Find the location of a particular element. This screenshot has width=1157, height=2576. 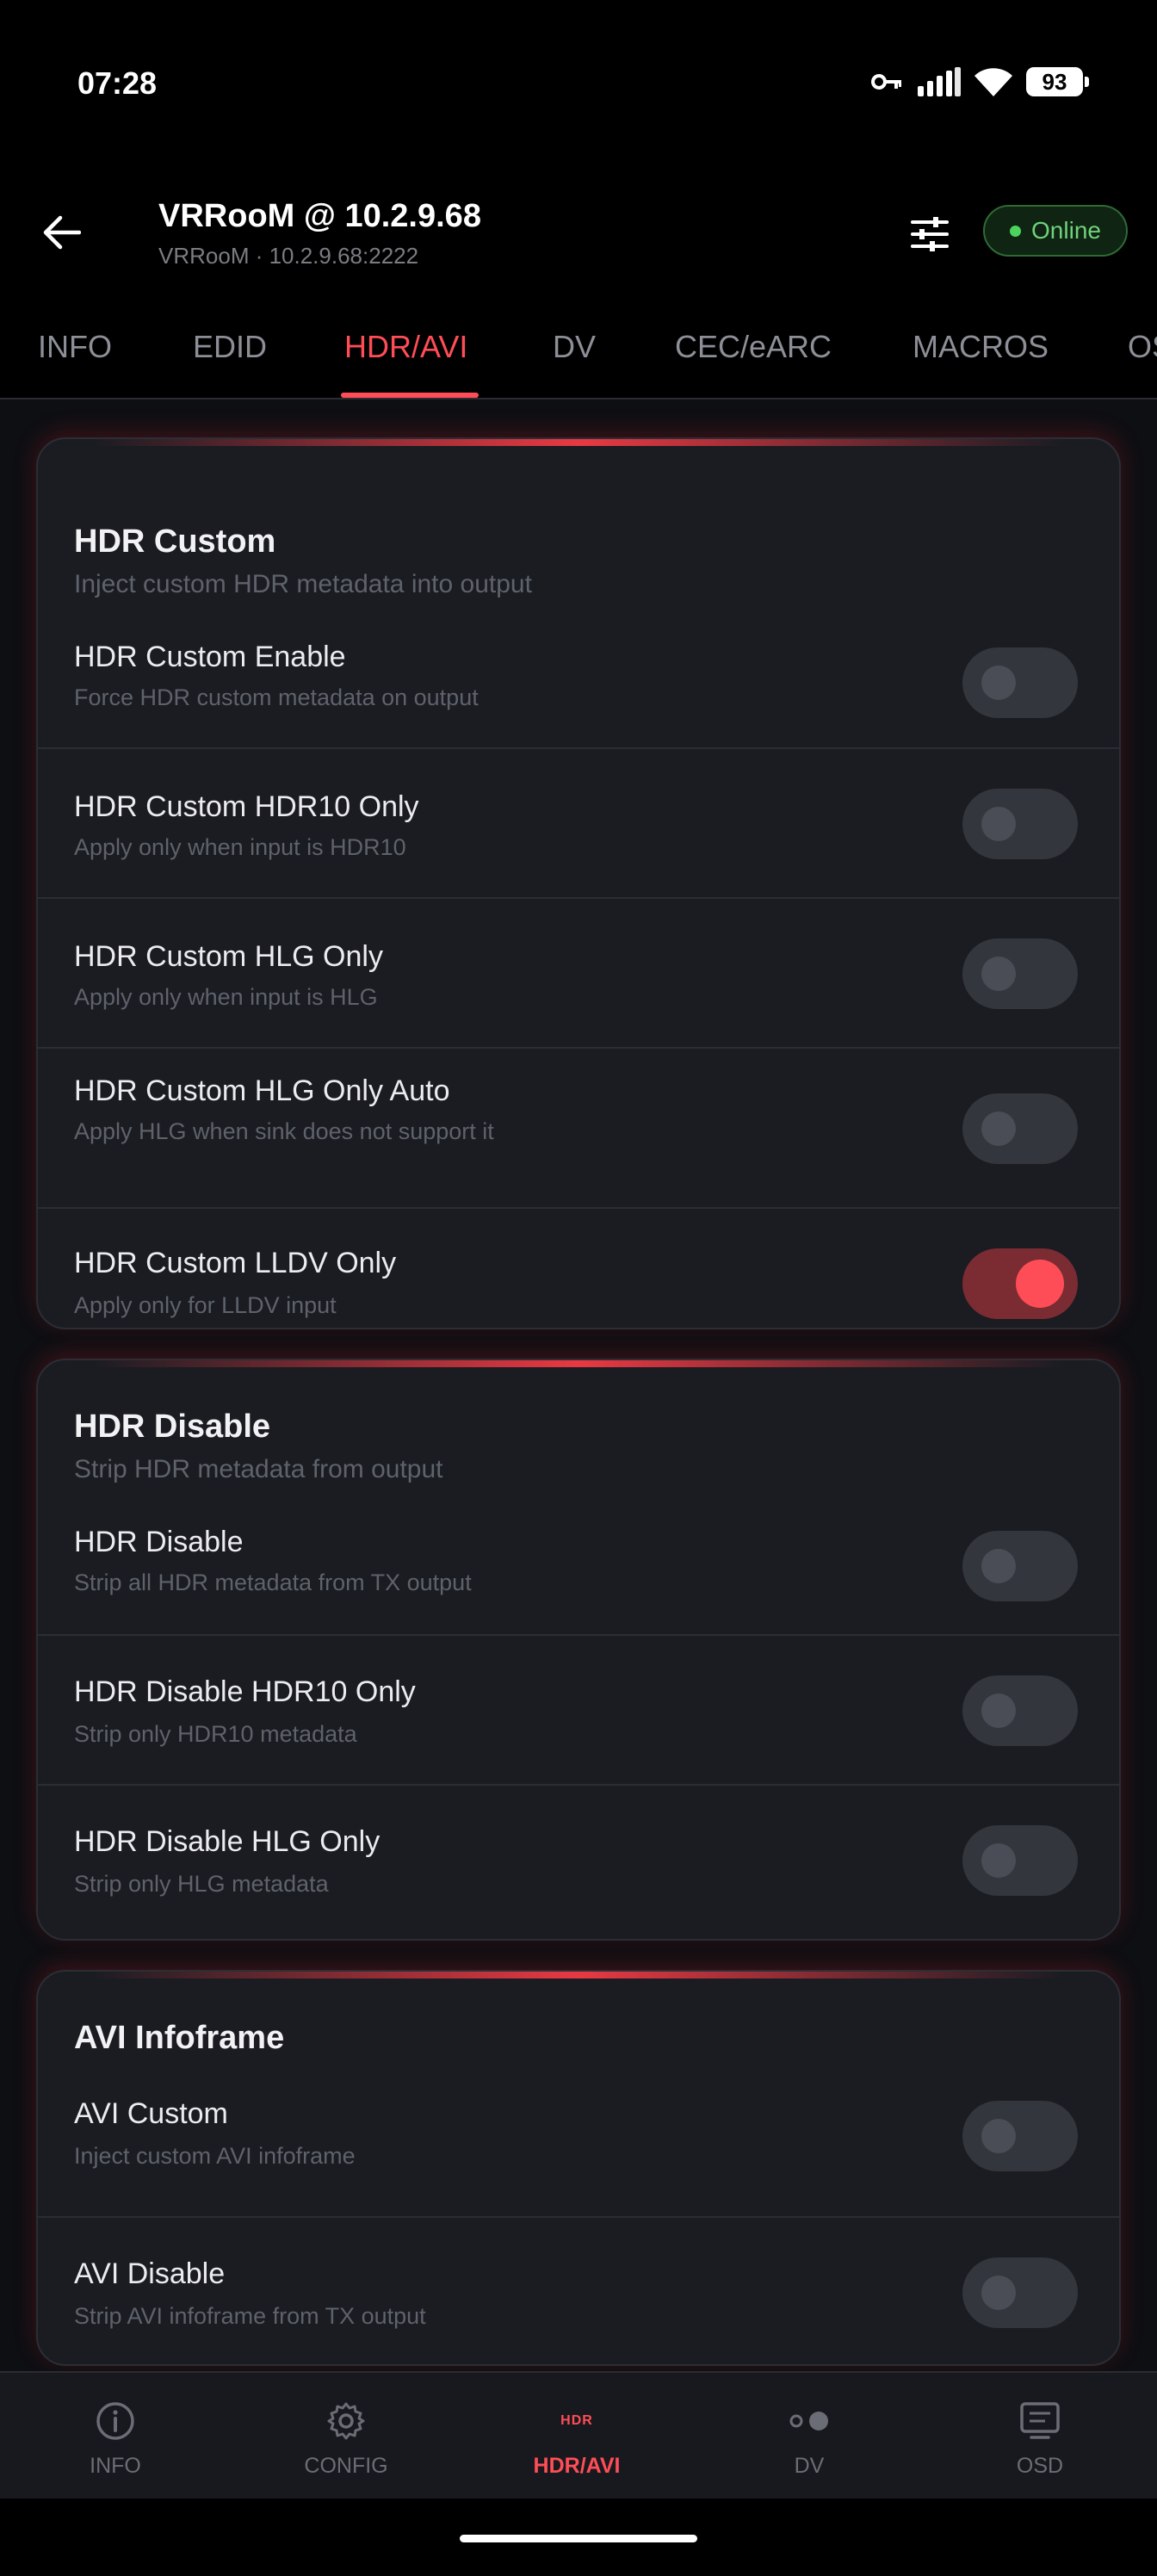

setting-label: HDR Disable HDR10 Only is located at coordinates (245, 1691).